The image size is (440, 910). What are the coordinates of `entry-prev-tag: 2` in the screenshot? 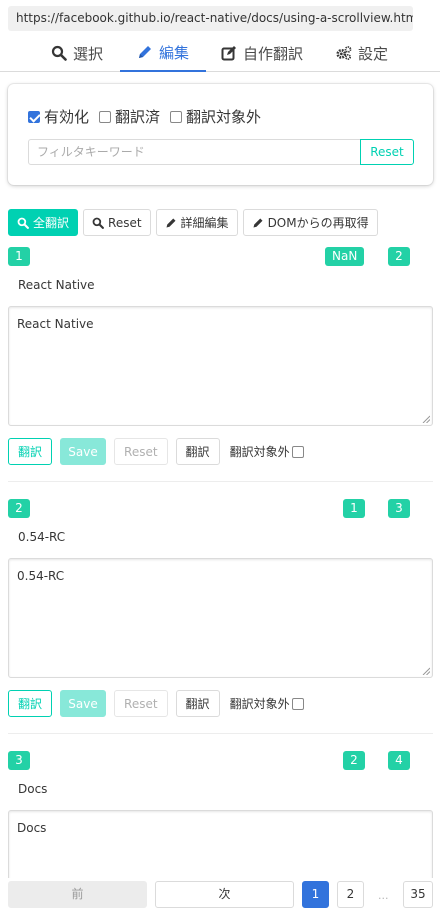 It's located at (354, 760).